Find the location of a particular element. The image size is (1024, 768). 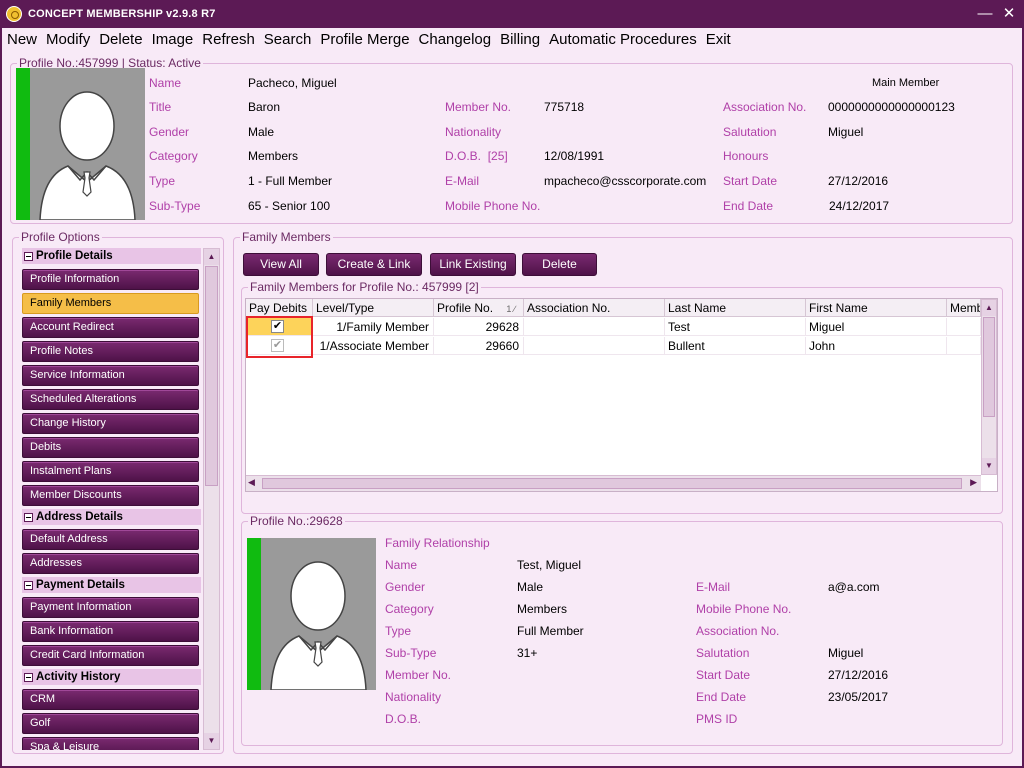

col-profile-no: Profile No. 1 ∕ is located at coordinates (479, 308).